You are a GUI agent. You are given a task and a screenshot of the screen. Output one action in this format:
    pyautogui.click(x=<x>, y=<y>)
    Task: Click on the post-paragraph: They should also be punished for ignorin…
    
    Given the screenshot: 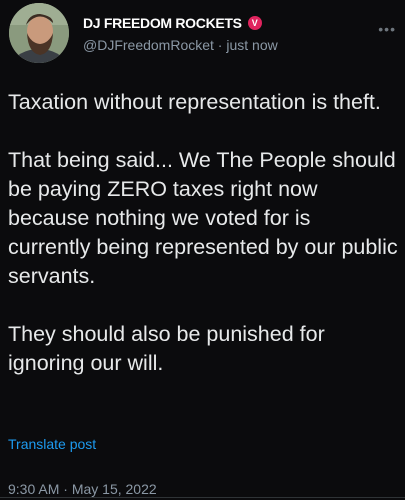 What is the action you would take?
    pyautogui.click(x=166, y=348)
    